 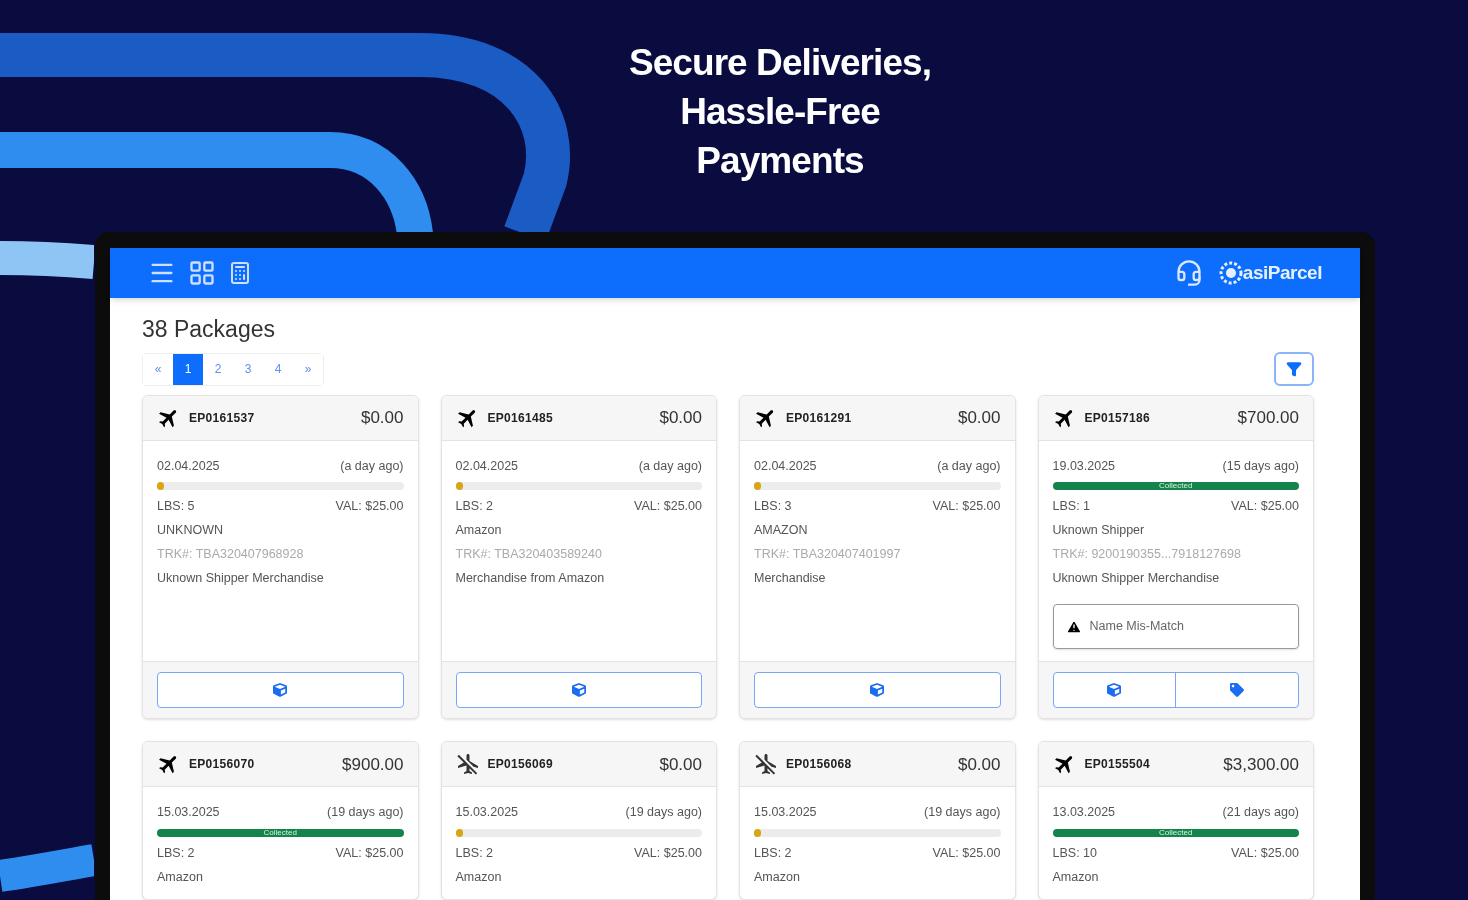 What do you see at coordinates (373, 764) in the screenshot?
I see `package-amount: $900.00` at bounding box center [373, 764].